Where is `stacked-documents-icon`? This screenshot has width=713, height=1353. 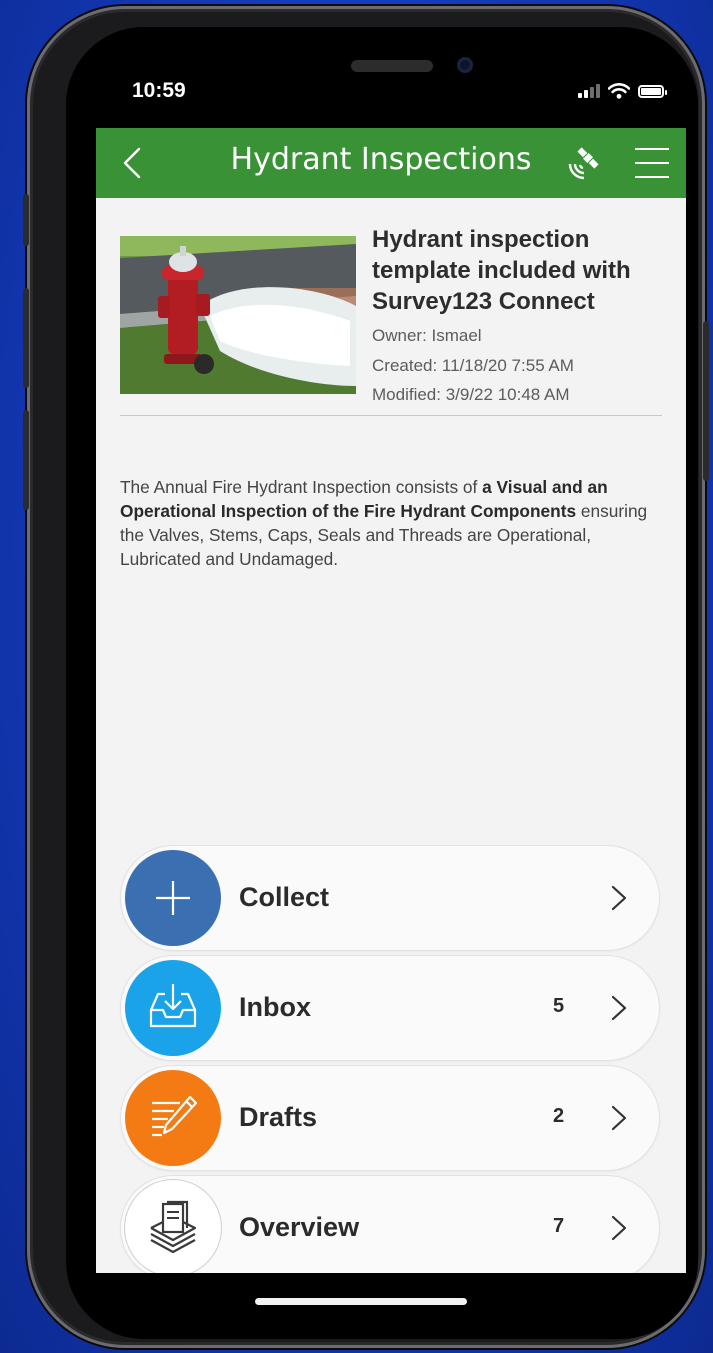 stacked-documents-icon is located at coordinates (173, 1227).